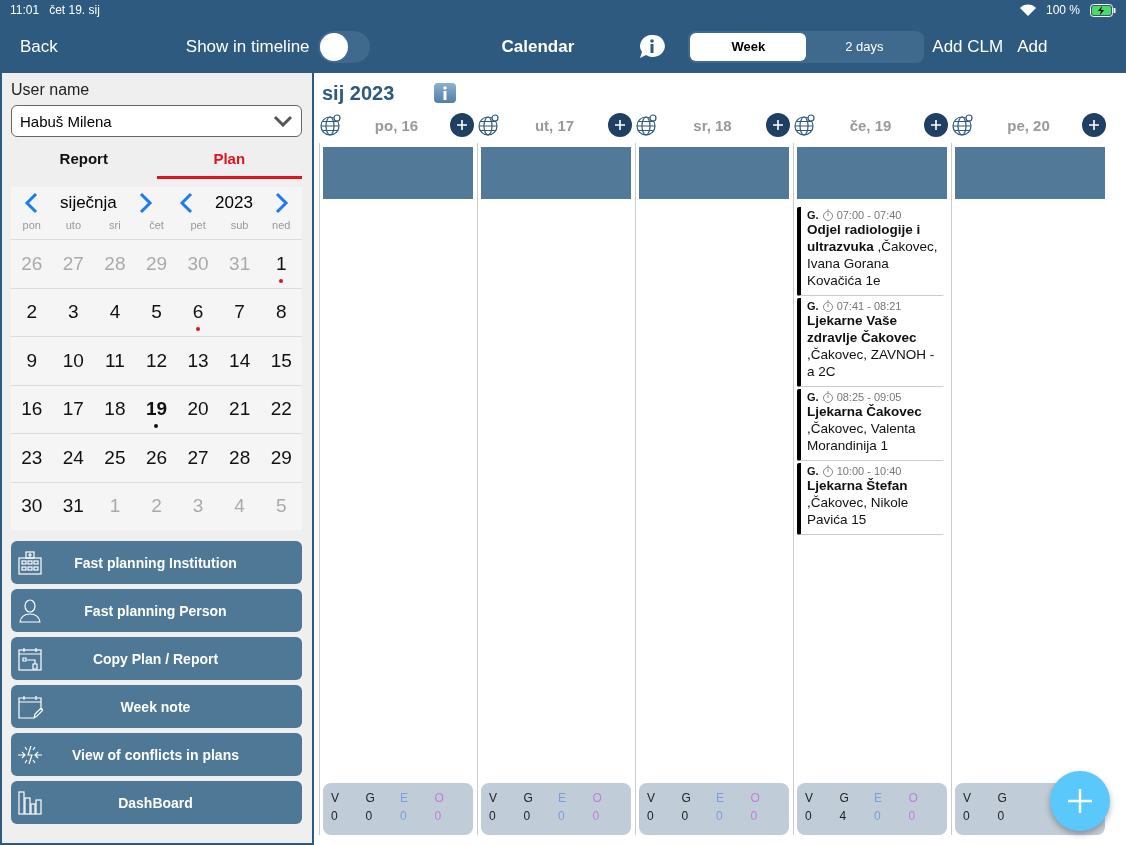 This screenshot has width=1126, height=845. Describe the element at coordinates (869, 215) in the screenshot. I see `event-time: 07:00 - 07:40` at that location.